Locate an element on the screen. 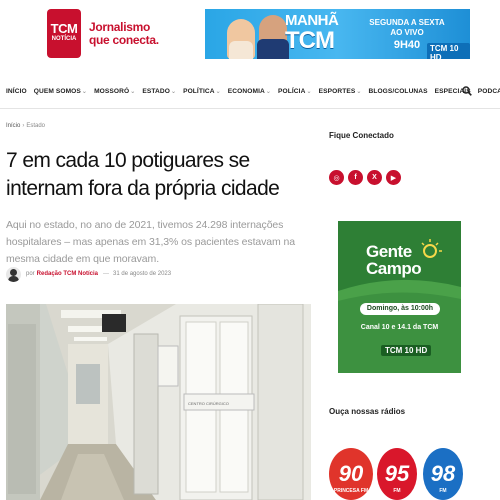  nav-item-3: ESTADO⌄ is located at coordinates (159, 91).